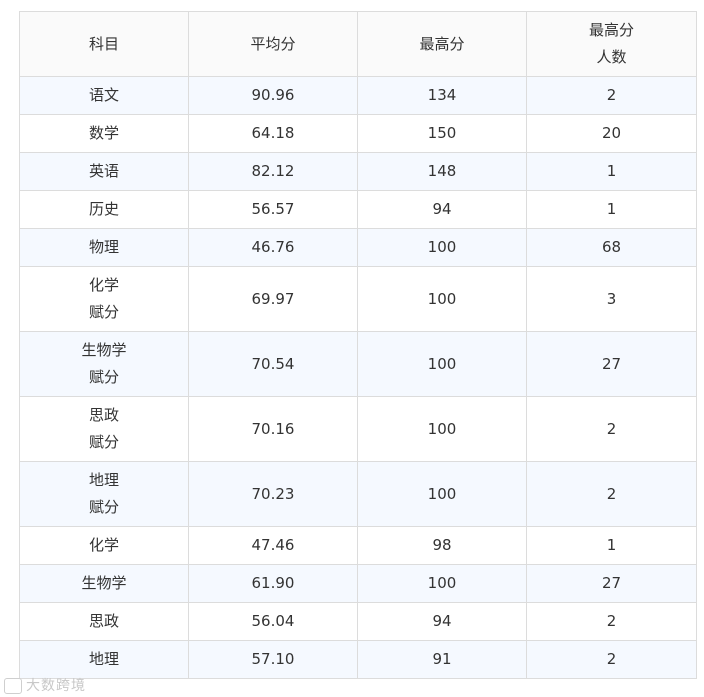 The height and width of the screenshot is (697, 704). Describe the element at coordinates (442, 171) in the screenshot. I see `cell-max: 148` at that location.